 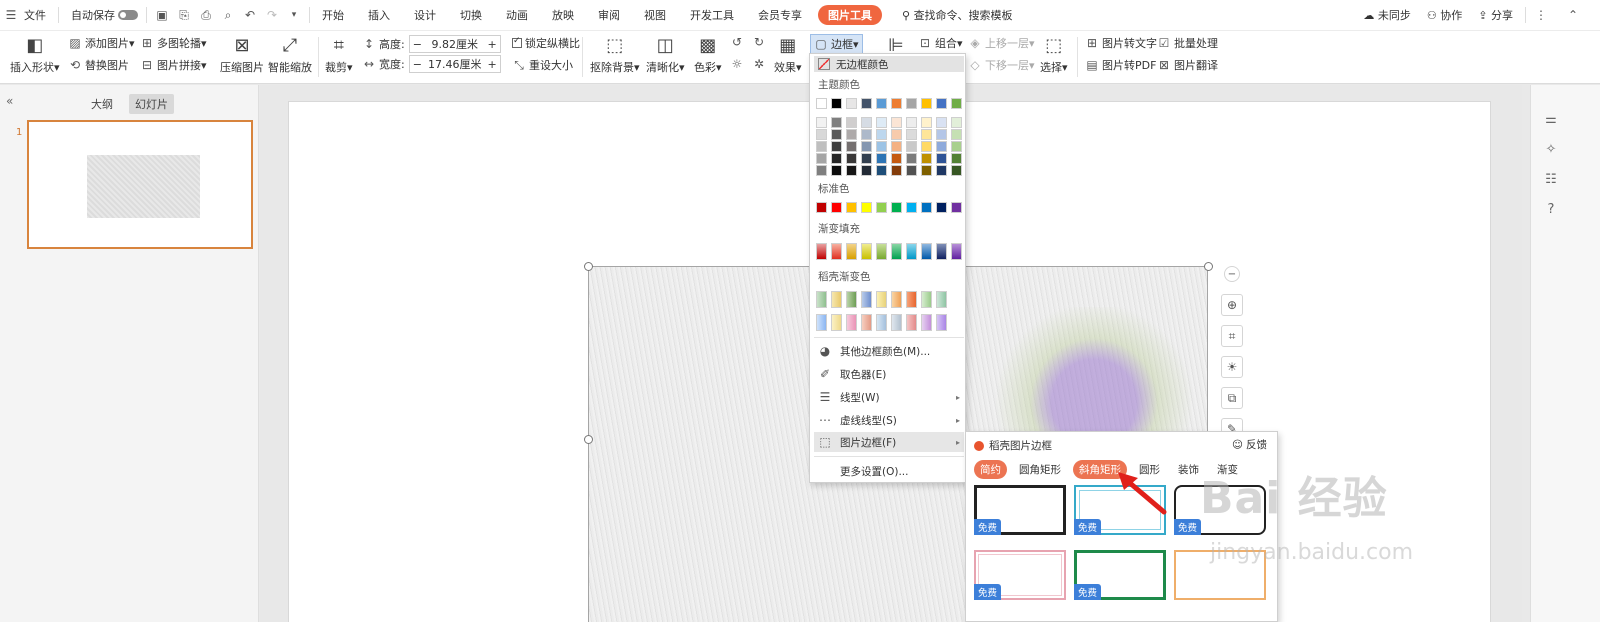 I want to click on tab-picture-tools: 图片工具, so click(x=850, y=15).